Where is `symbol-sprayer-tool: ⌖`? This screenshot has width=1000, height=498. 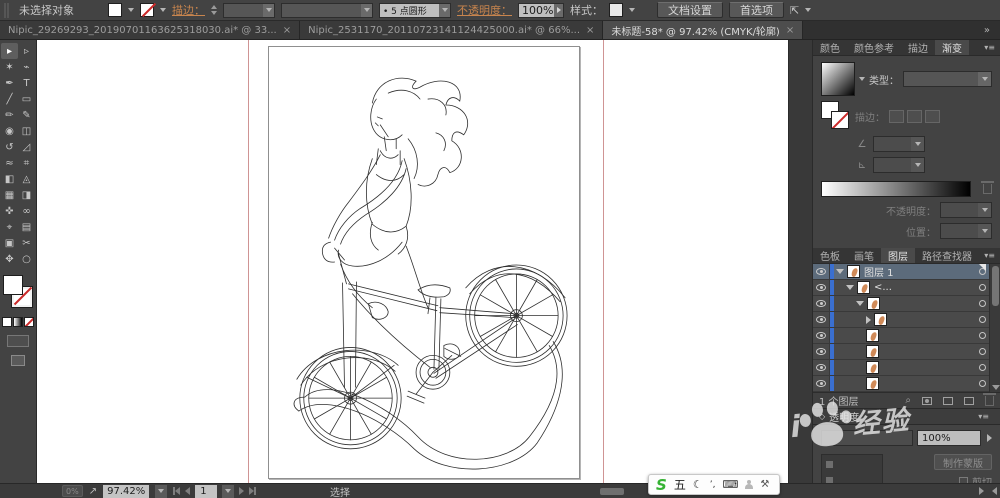
symbol-sprayer-tool: ⌖ is located at coordinates (9, 227).